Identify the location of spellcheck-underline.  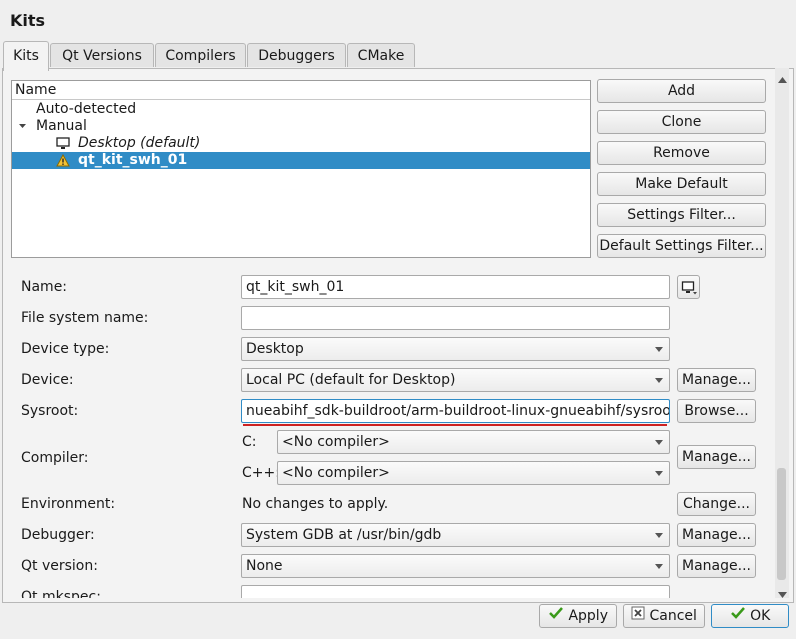
(455, 425).